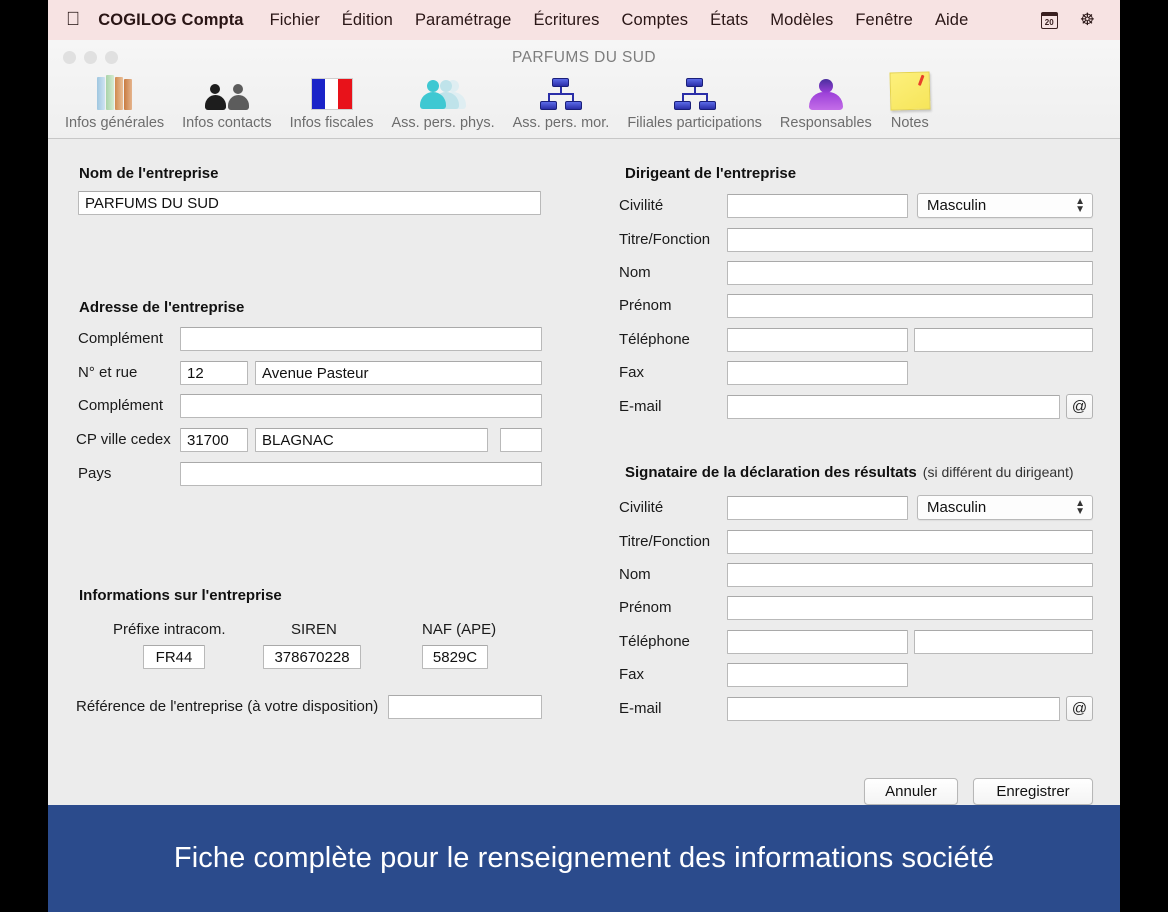 The width and height of the screenshot is (1168, 912). What do you see at coordinates (295, 20) in the screenshot?
I see `menu-item-fichier: Fichier` at bounding box center [295, 20].